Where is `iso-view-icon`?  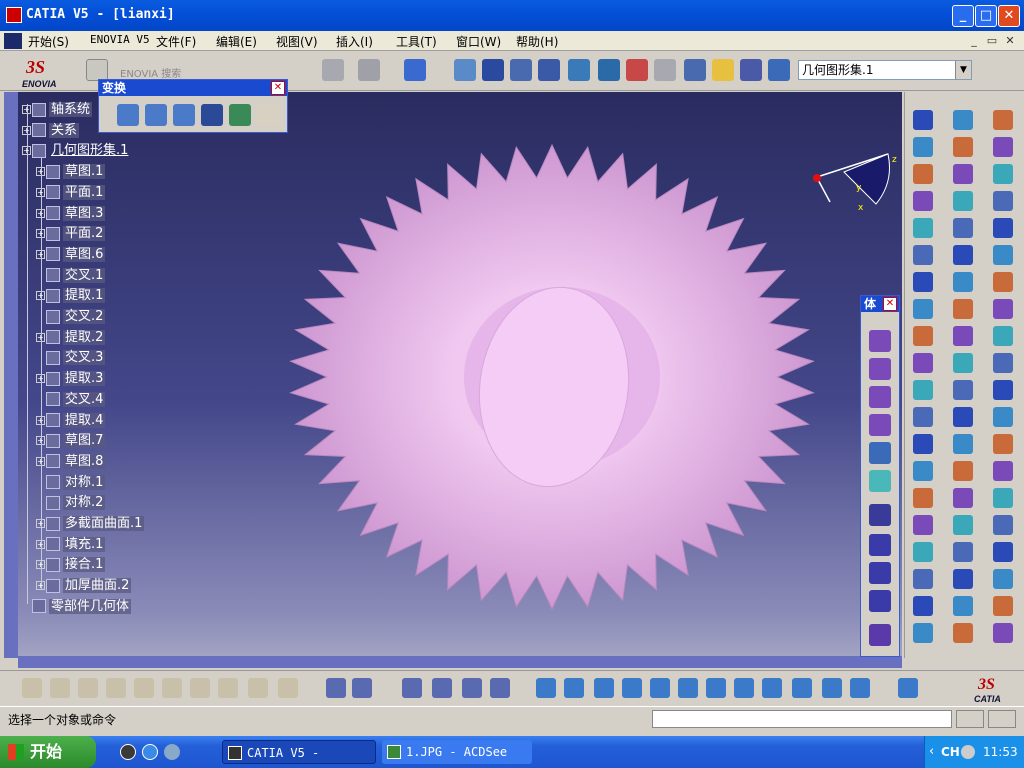
iso-view-icon is located at coordinates (772, 688).